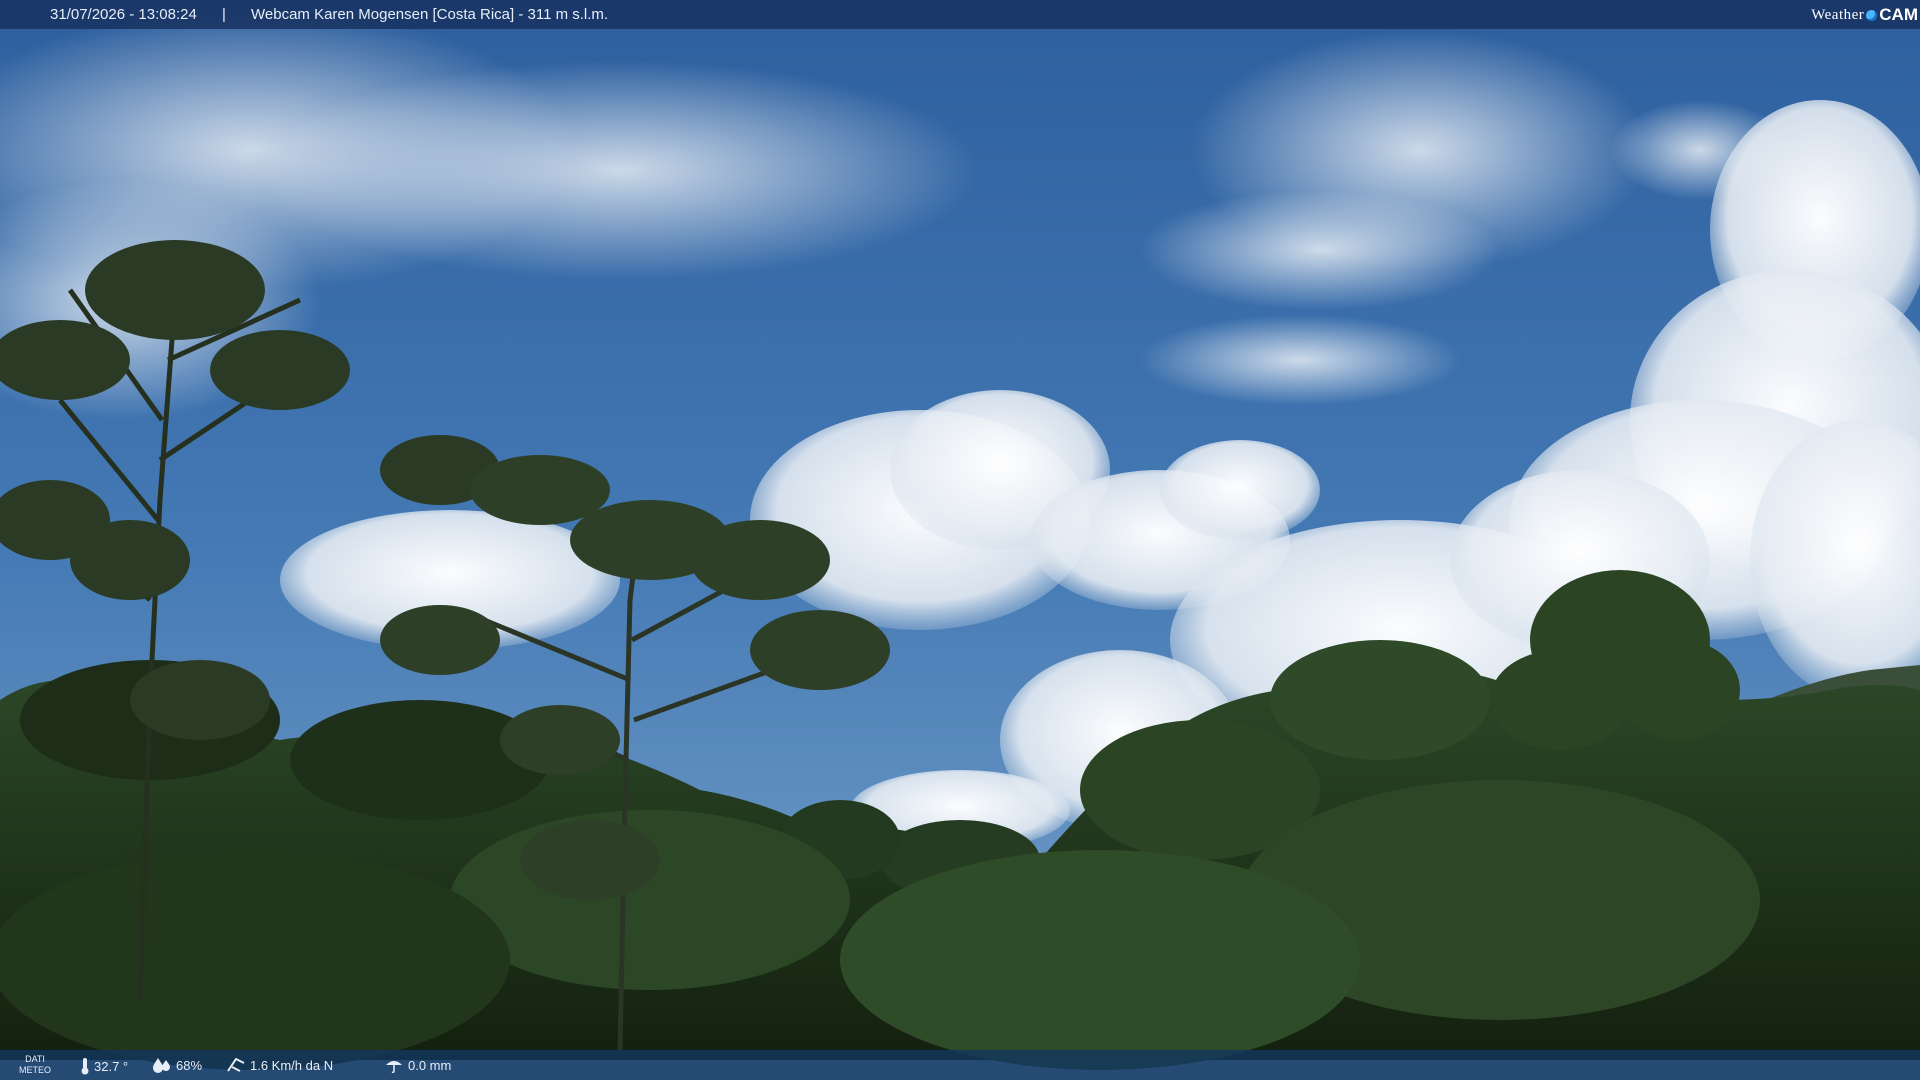  What do you see at coordinates (161, 1065) in the screenshot?
I see `humidity-drop-icon` at bounding box center [161, 1065].